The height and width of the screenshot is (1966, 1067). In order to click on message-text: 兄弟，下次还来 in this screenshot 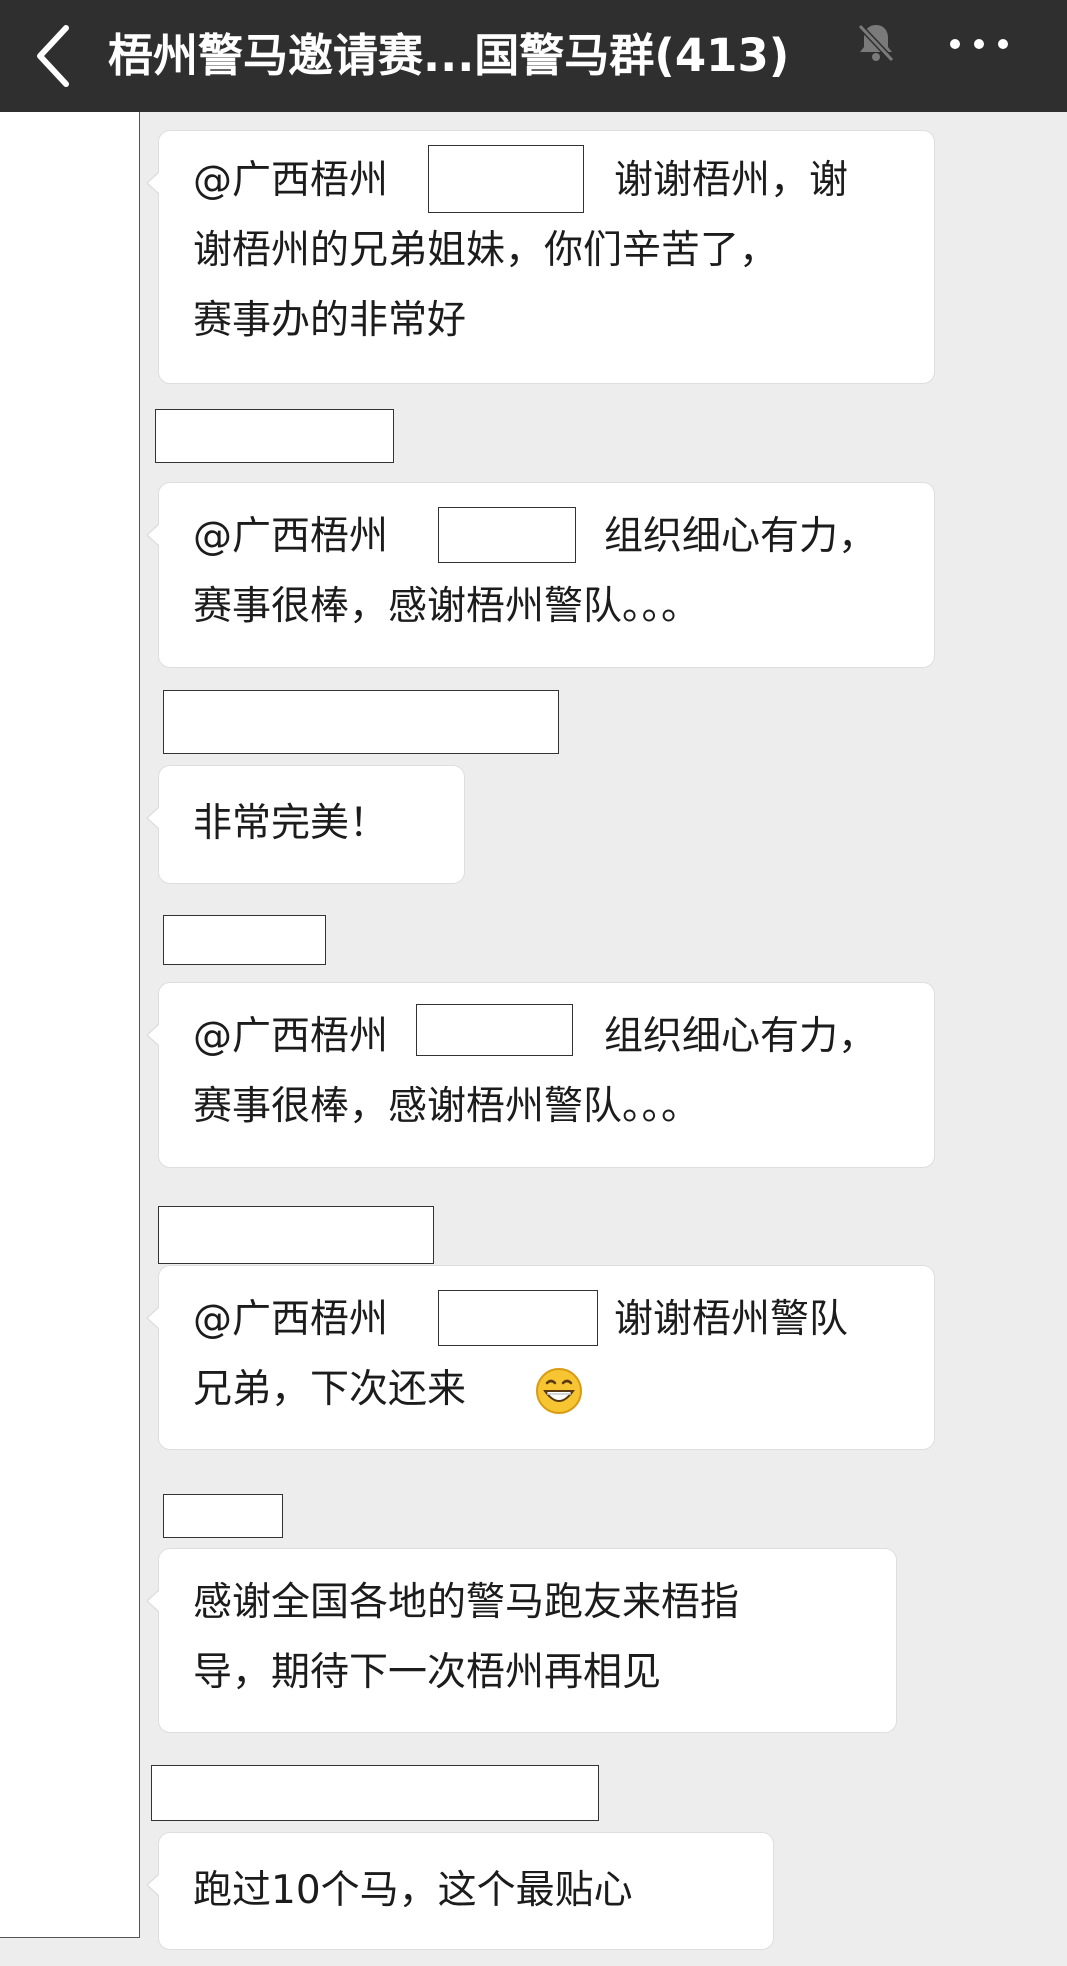, I will do `click(330, 1389)`.